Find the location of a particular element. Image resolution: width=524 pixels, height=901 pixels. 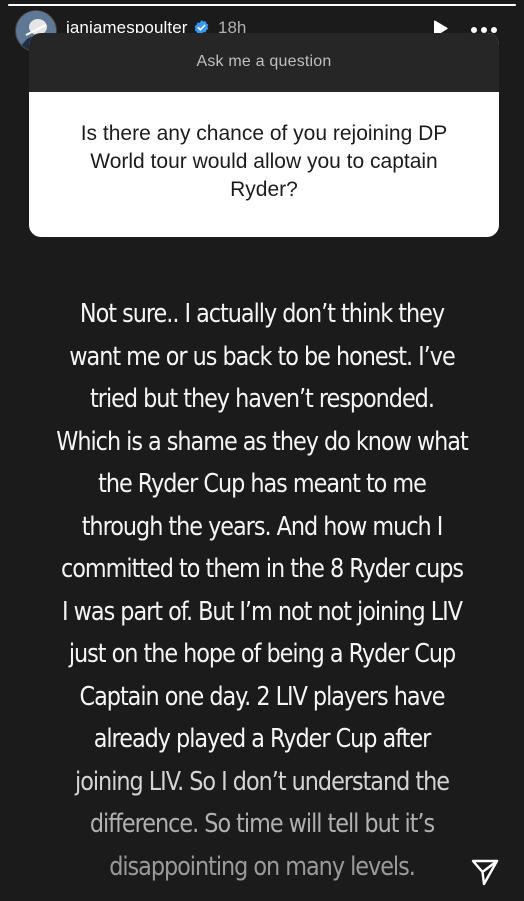

answer-line: difference. So time will tell but it’s is located at coordinates (262, 824).